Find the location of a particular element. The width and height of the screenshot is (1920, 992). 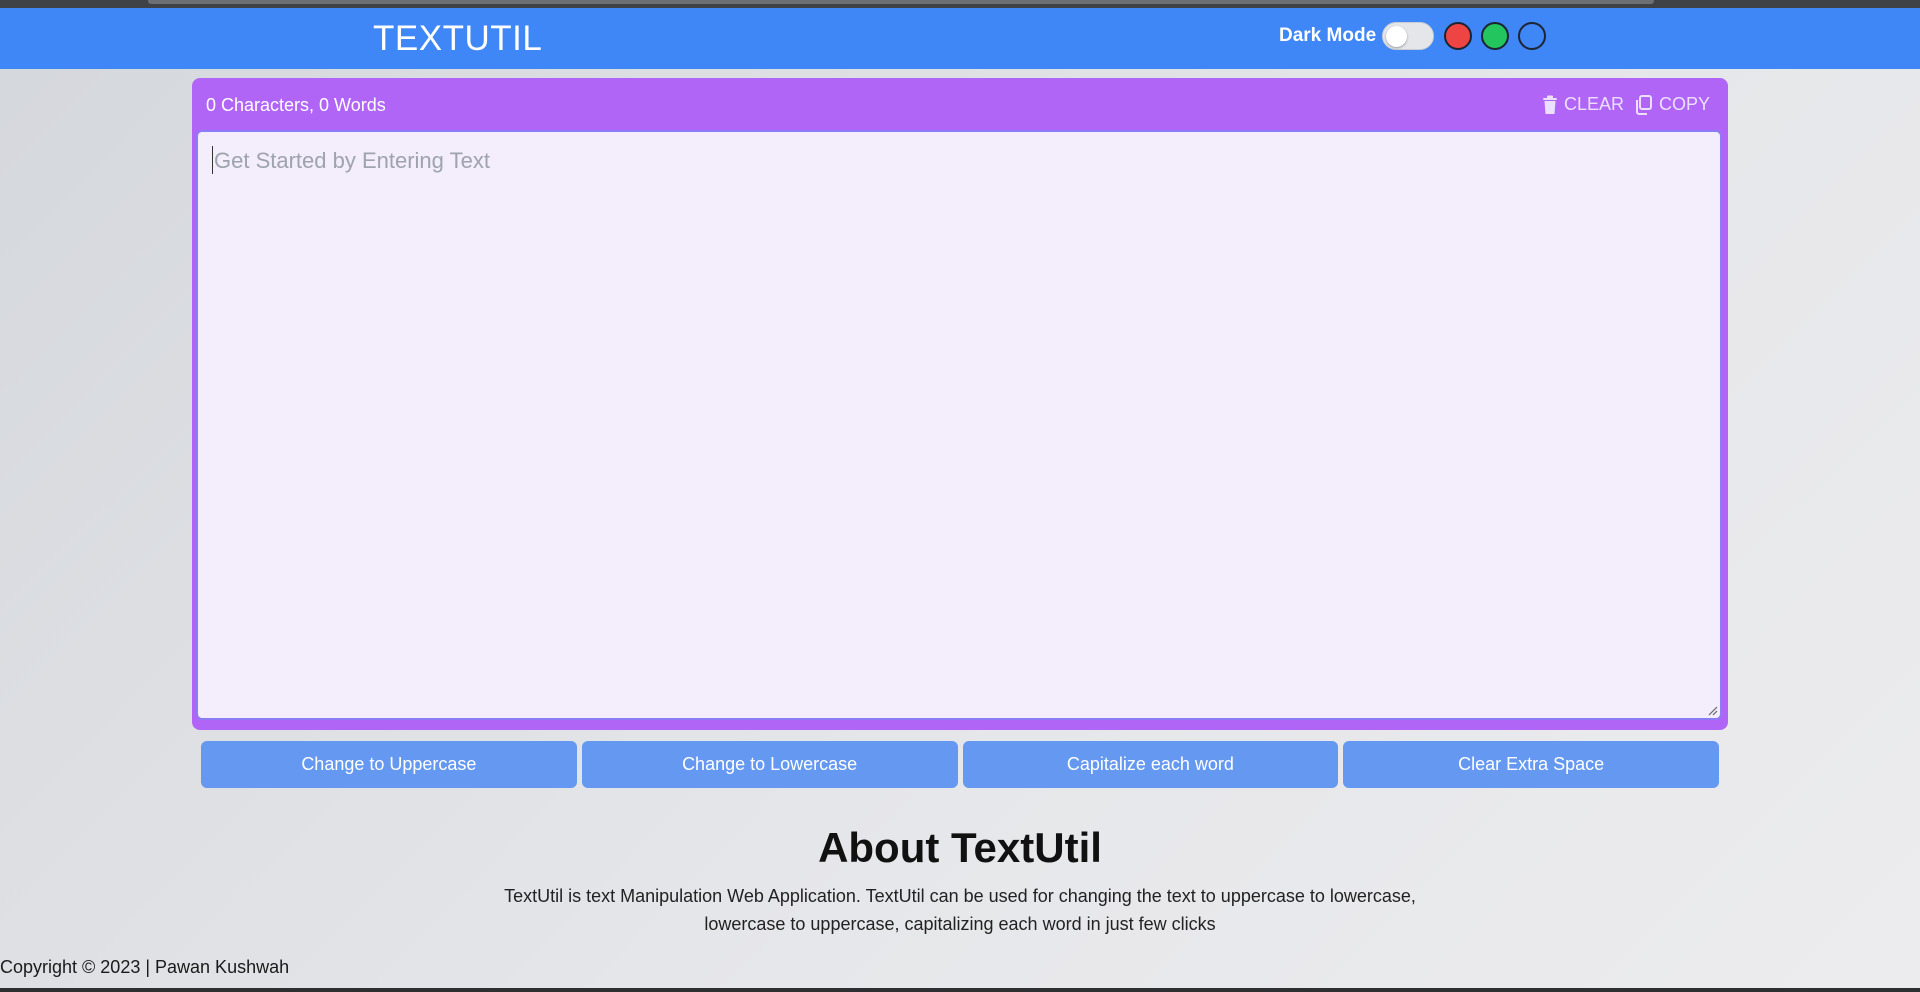

theme-swatch-green is located at coordinates (1495, 36).